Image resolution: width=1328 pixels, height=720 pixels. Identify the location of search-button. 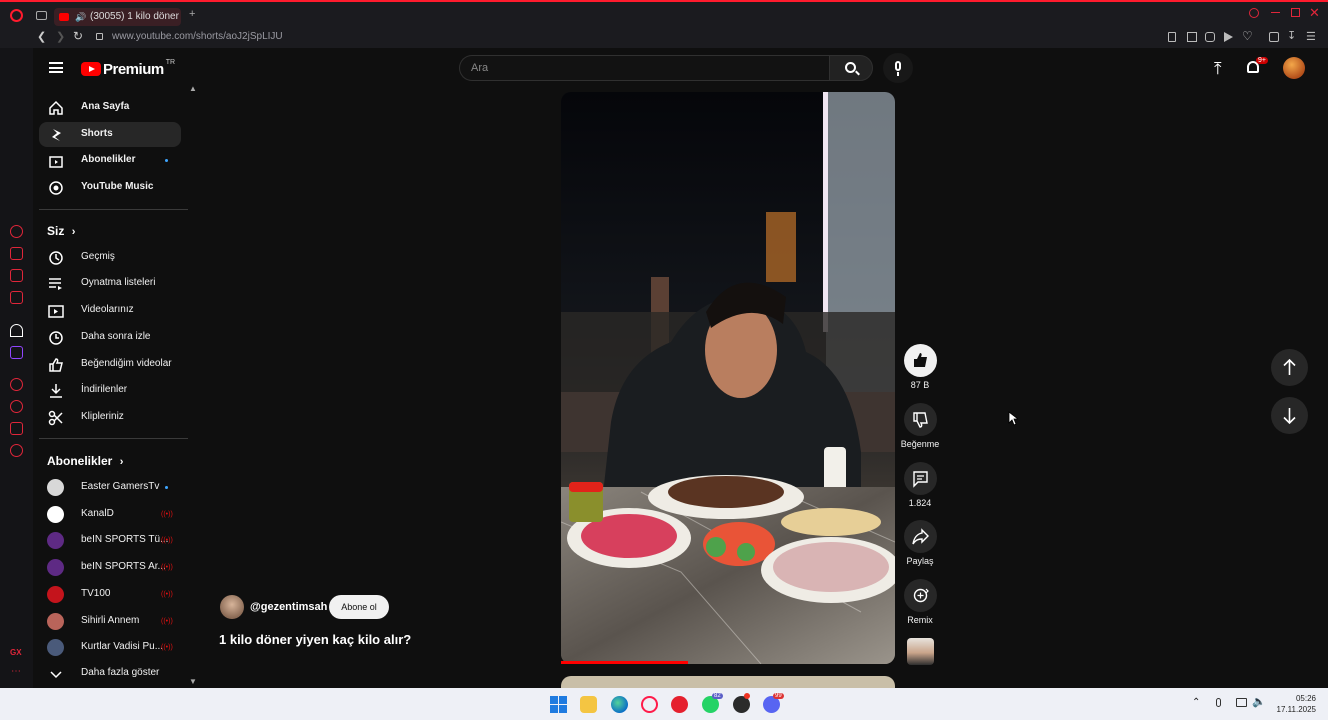
(851, 68).